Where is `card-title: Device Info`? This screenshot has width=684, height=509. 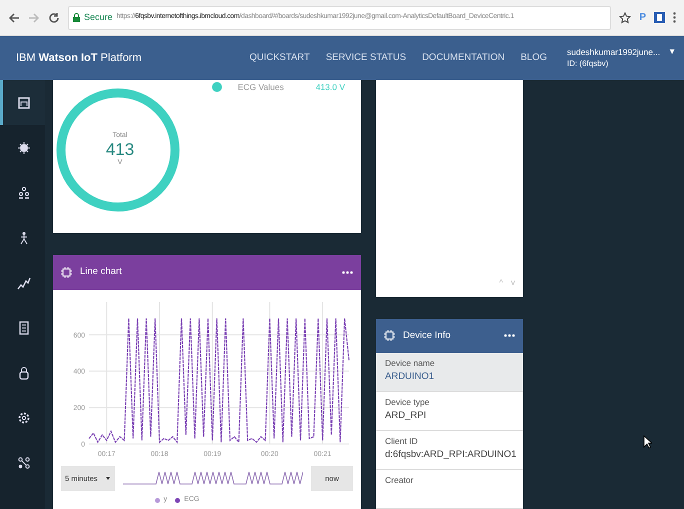 card-title: Device Info is located at coordinates (427, 335).